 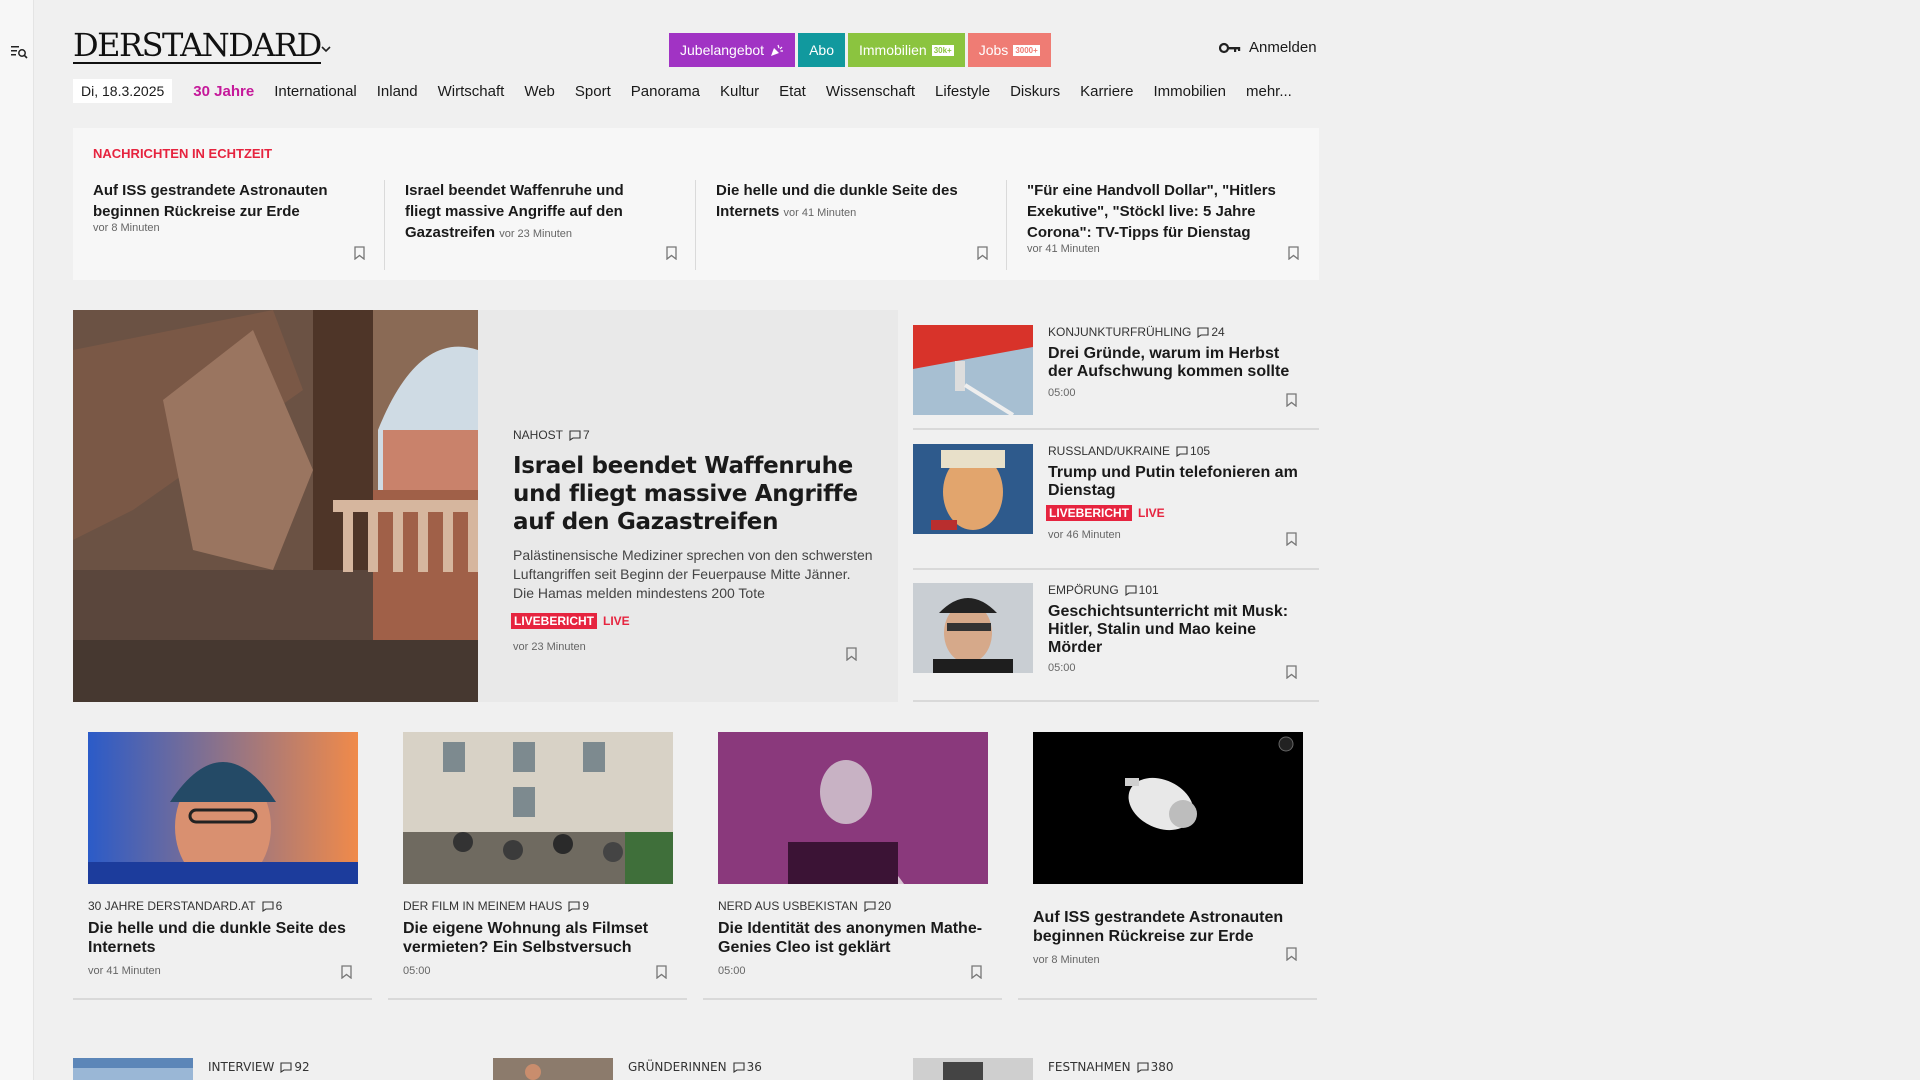 I want to click on comment-count: 101, so click(x=1142, y=590).